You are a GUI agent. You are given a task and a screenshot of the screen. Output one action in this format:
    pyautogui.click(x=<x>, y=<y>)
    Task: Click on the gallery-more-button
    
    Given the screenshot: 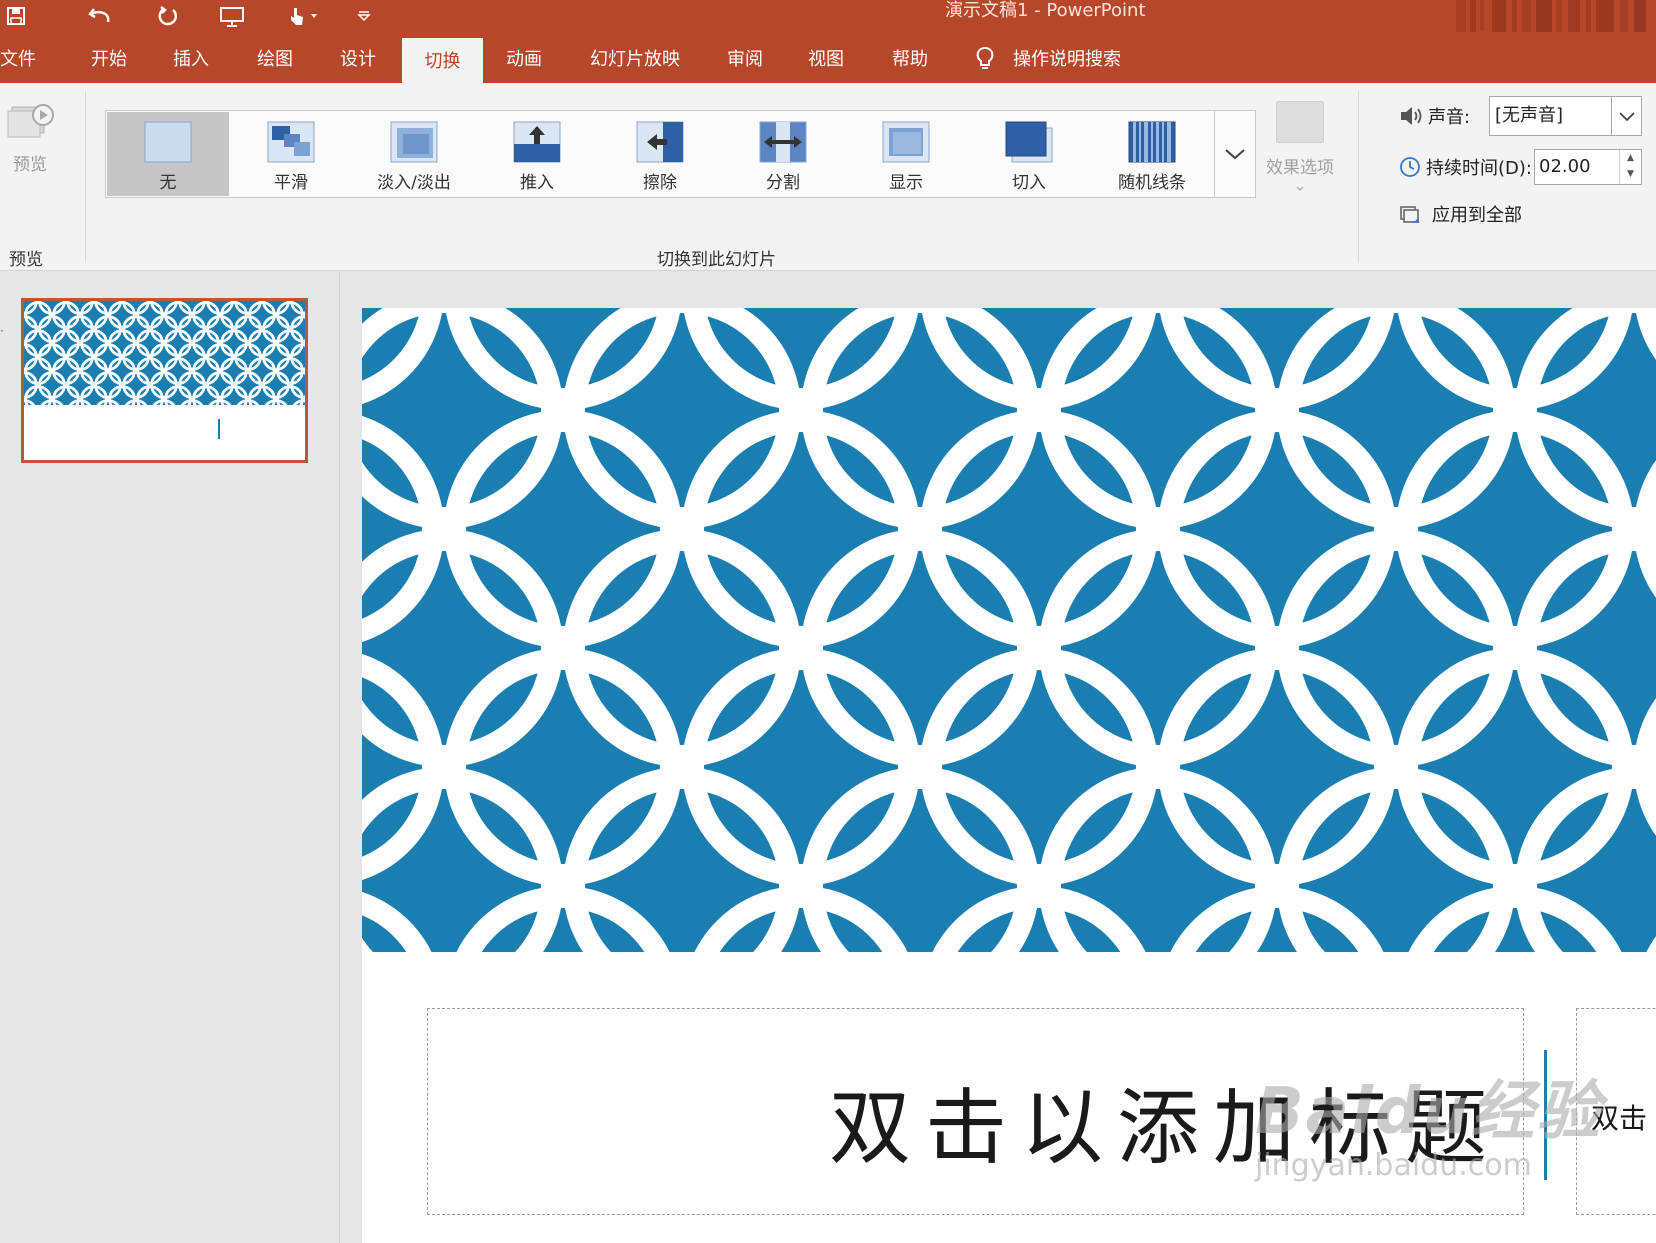 What is the action you would take?
    pyautogui.click(x=1235, y=154)
    